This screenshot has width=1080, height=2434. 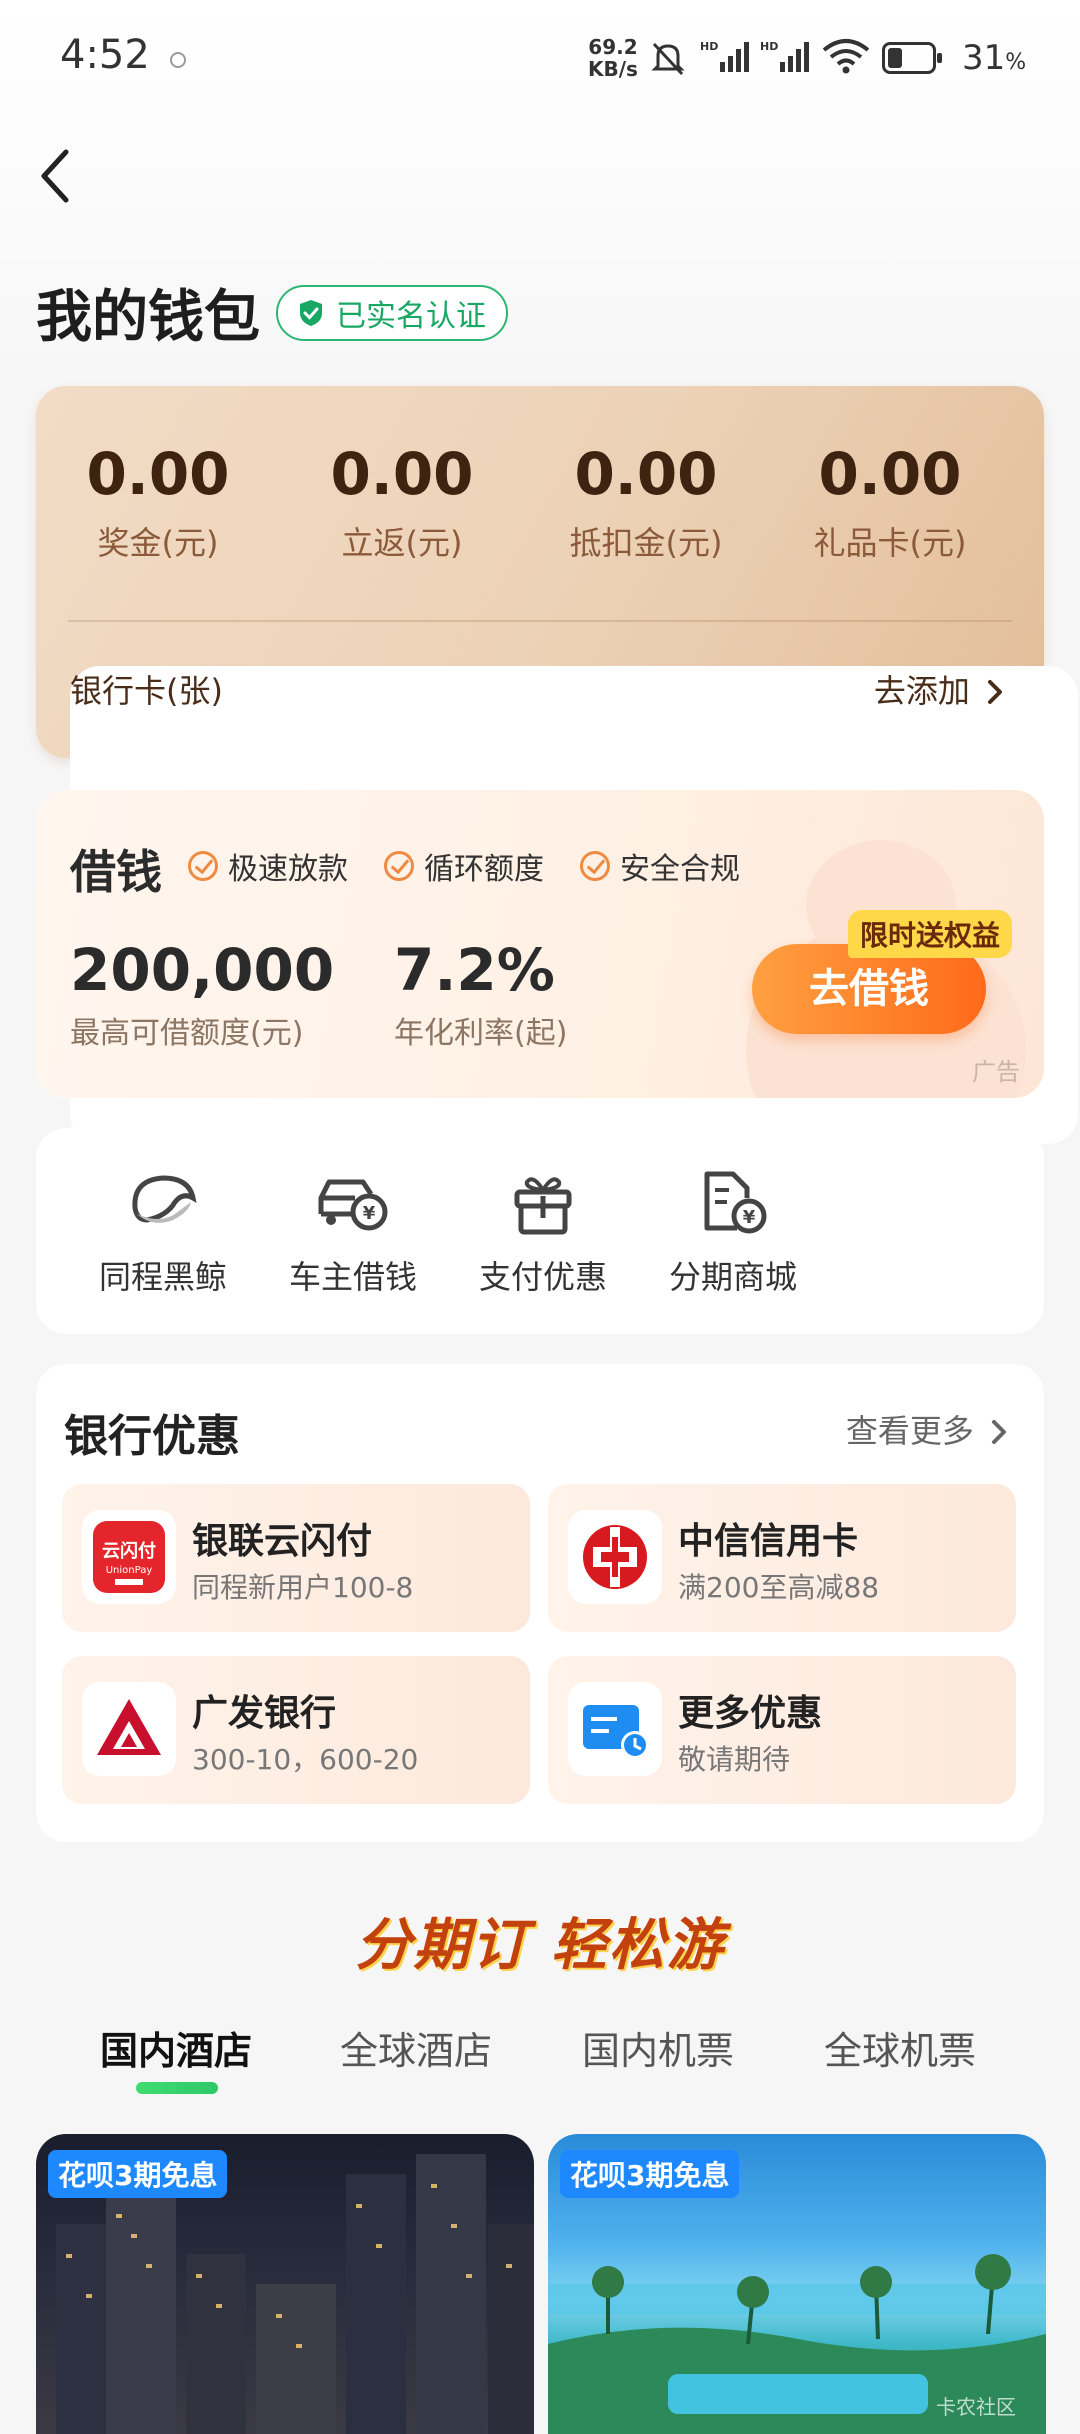 I want to click on promo-banner: 分期订 轻松游, so click(x=540, y=1940).